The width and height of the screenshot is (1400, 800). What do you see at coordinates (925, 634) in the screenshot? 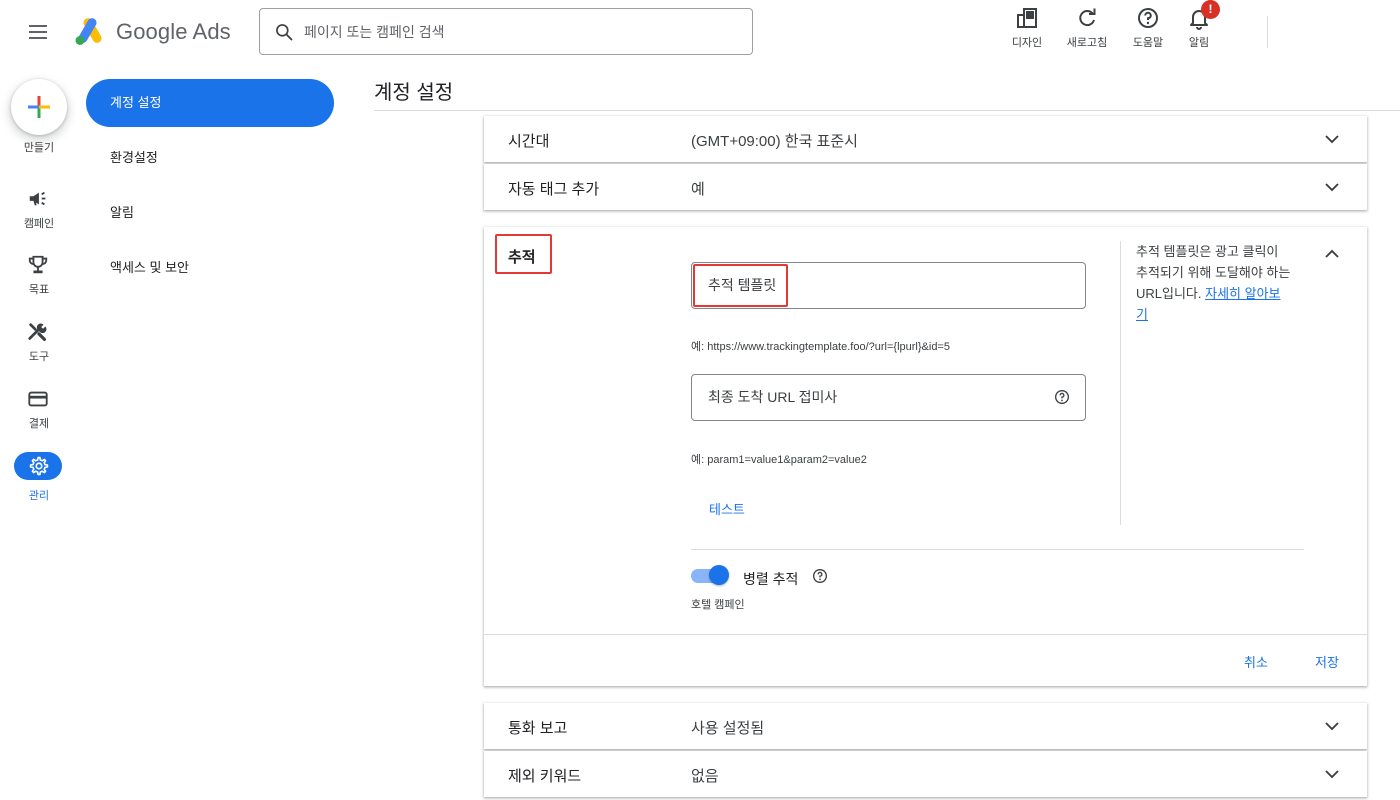
I see `card-footer-divider` at bounding box center [925, 634].